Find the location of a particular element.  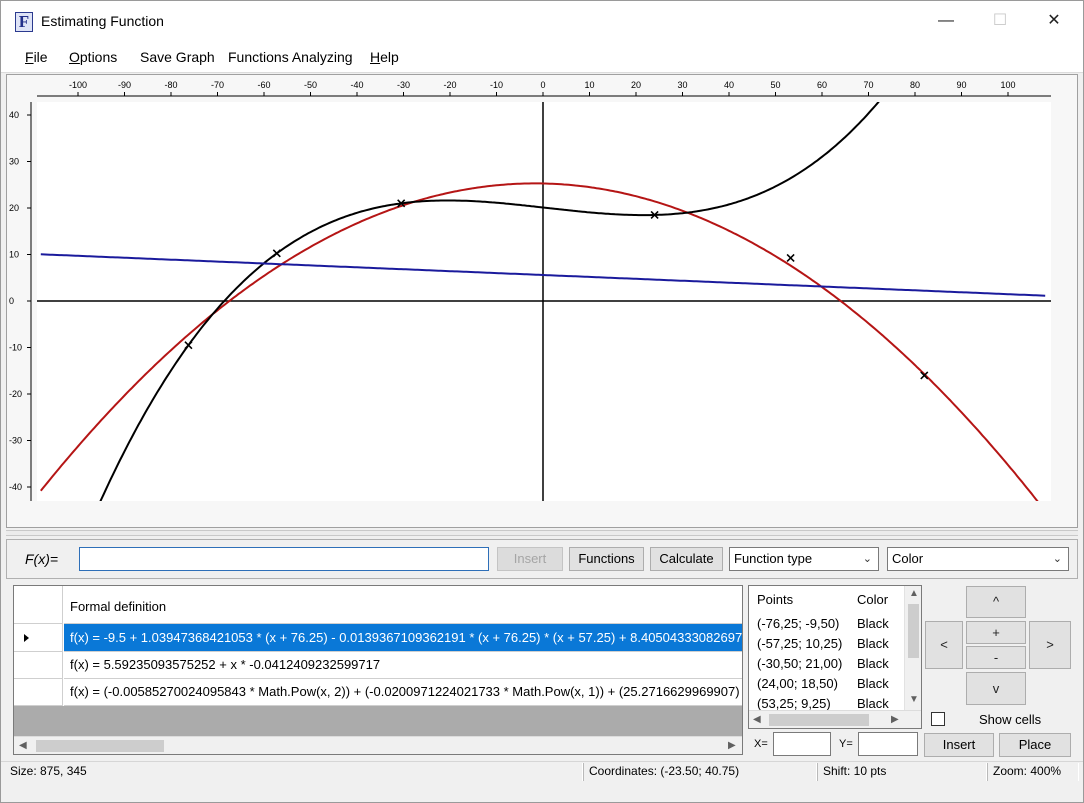

move-up-button: ^ is located at coordinates (996, 602).